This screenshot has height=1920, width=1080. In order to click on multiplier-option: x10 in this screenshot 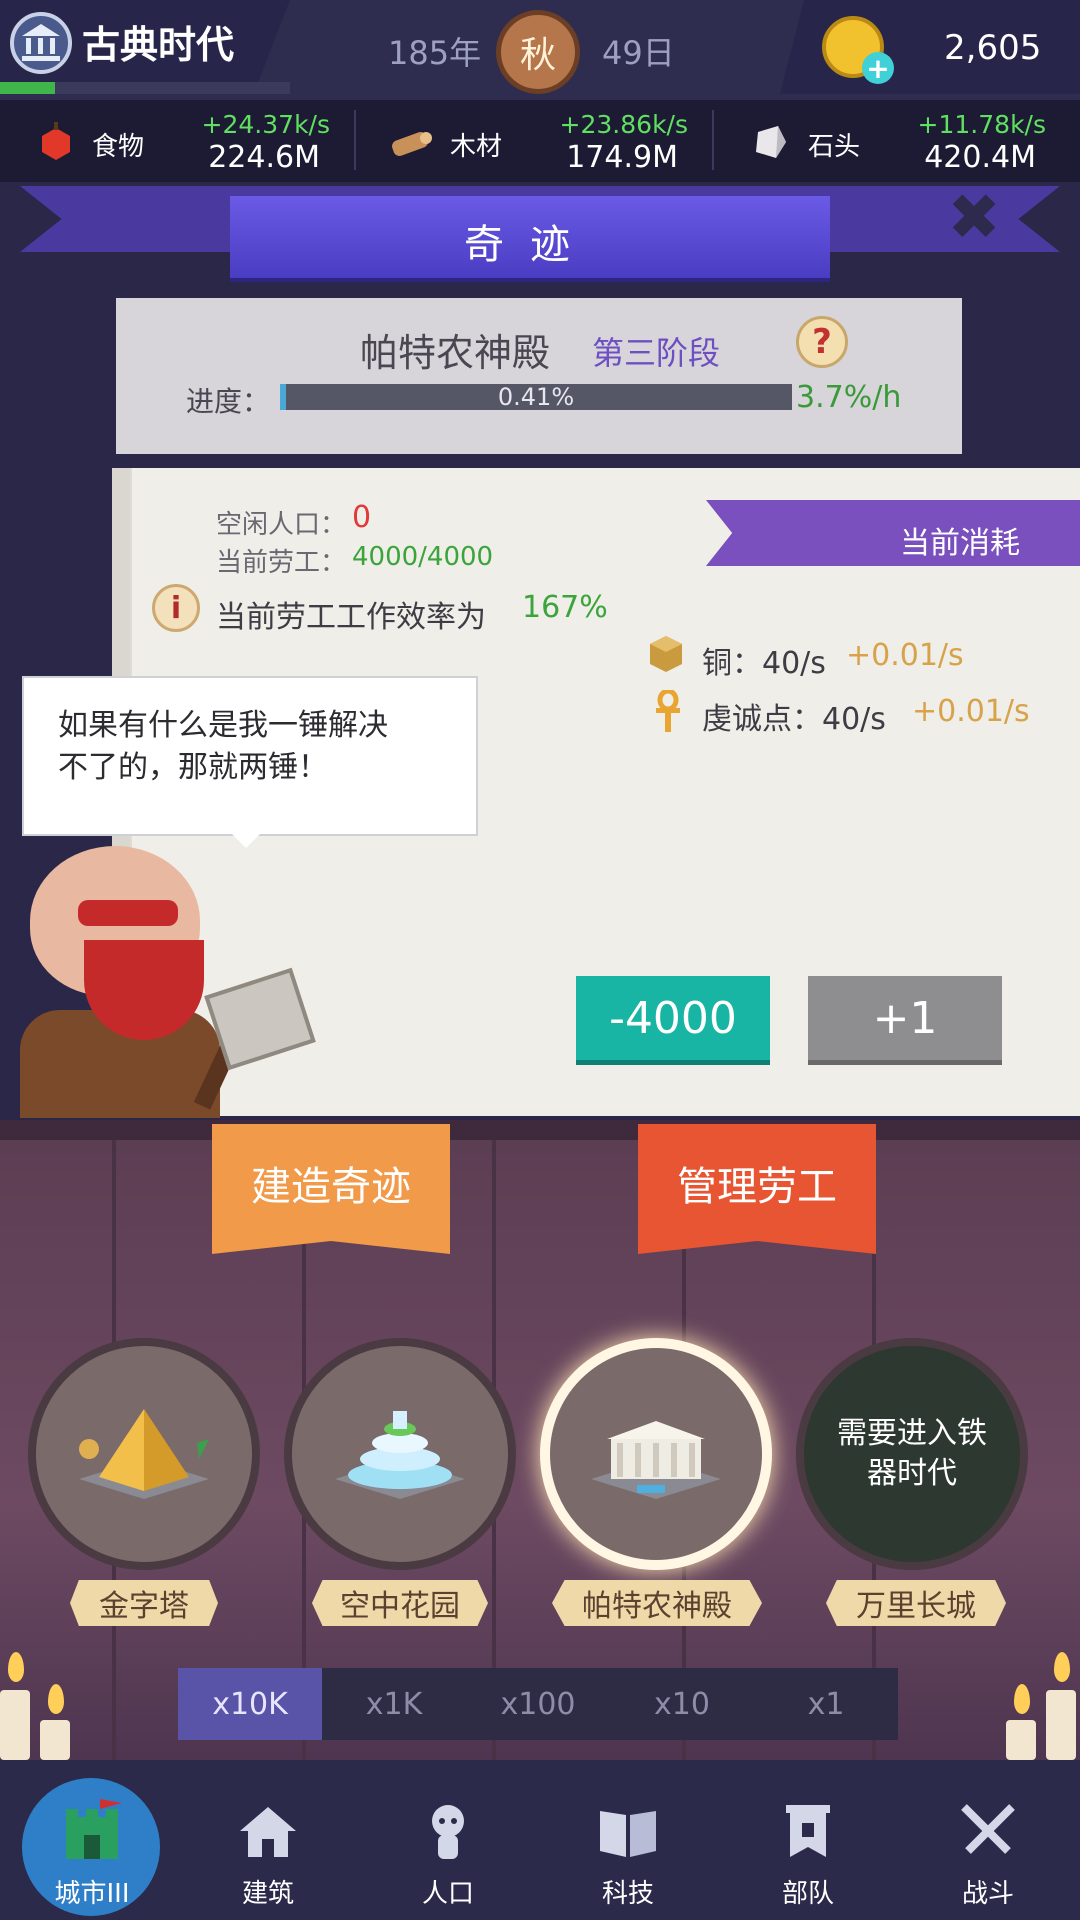, I will do `click(682, 1704)`.